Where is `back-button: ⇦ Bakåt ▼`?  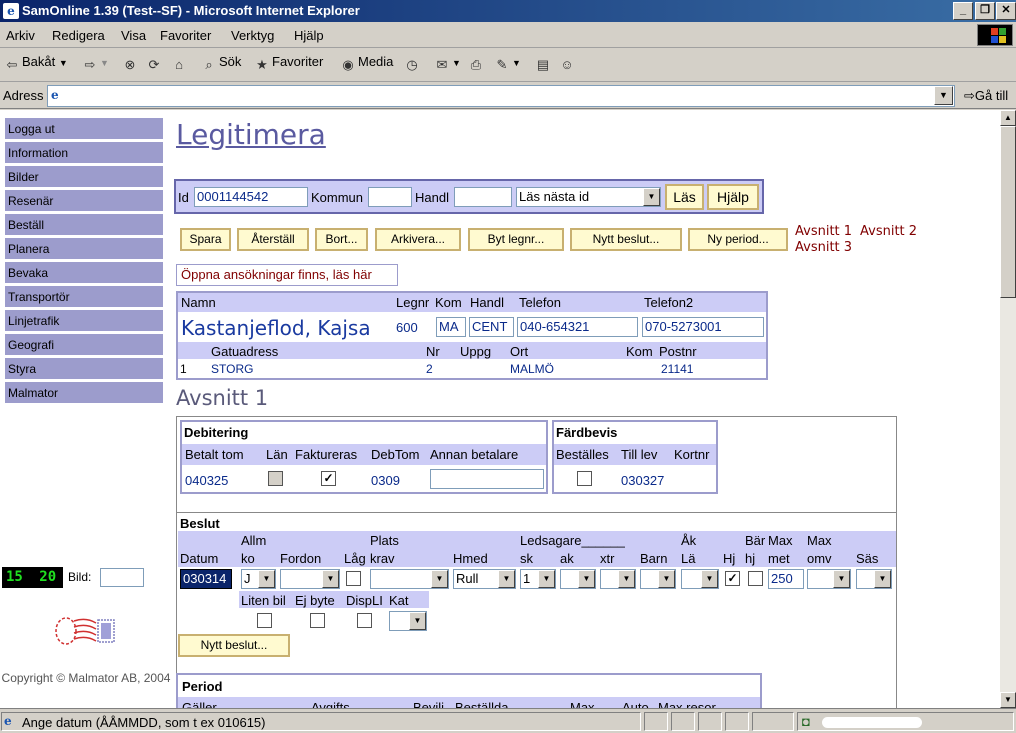
back-button: ⇦ Bakåt ▼ is located at coordinates (36, 63).